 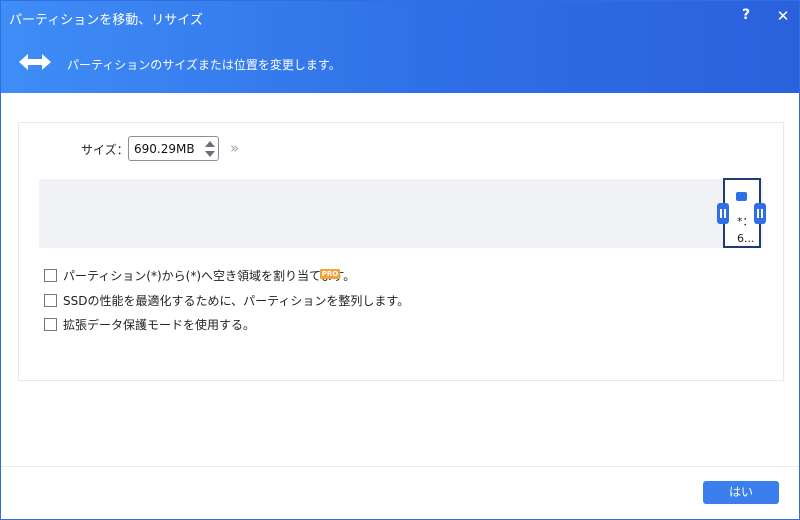 What do you see at coordinates (105, 150) in the screenshot?
I see `size-label: サイズ：` at bounding box center [105, 150].